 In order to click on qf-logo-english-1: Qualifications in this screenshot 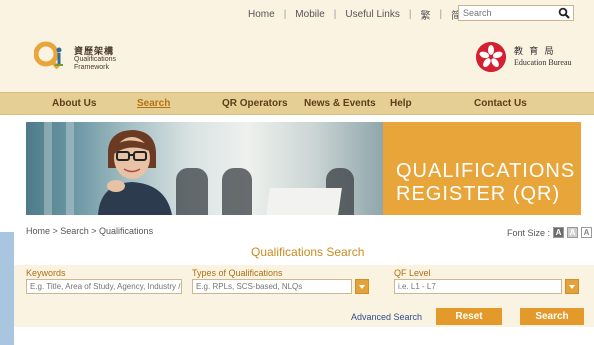, I will do `click(95, 59)`.